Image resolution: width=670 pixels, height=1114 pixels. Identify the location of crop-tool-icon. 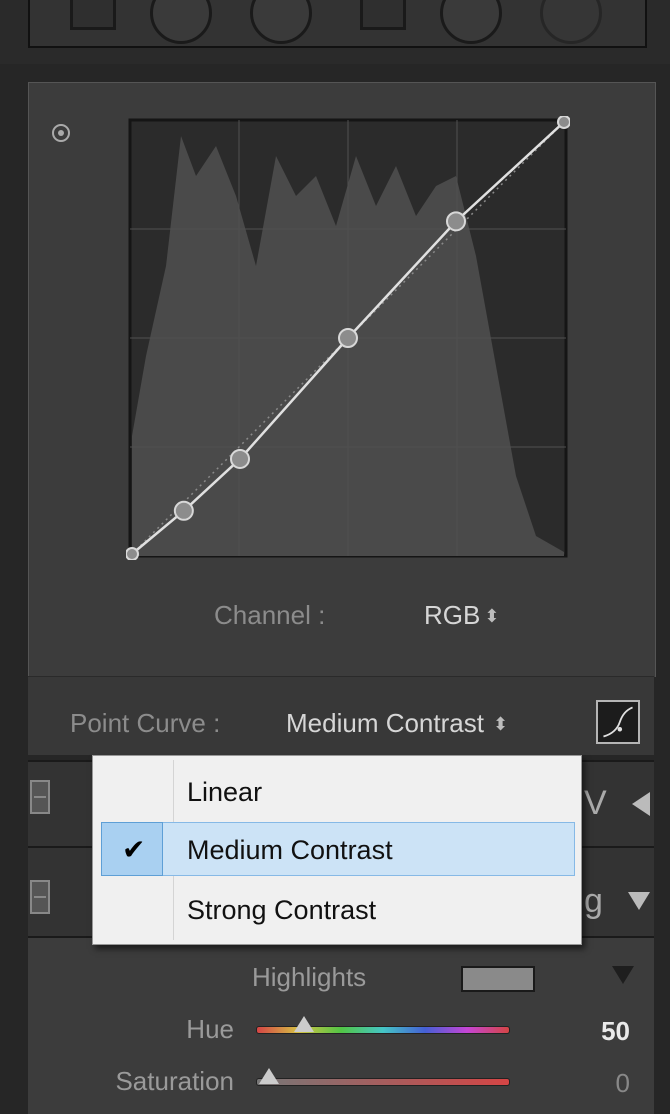
(93, 15).